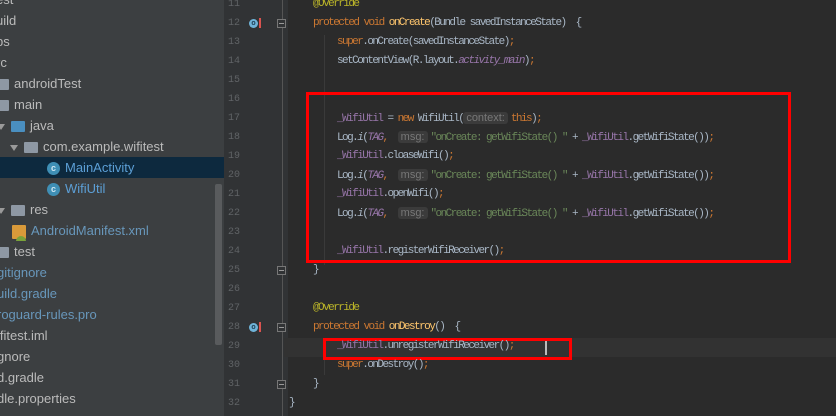  I want to click on tree-item: main, so click(112, 104).